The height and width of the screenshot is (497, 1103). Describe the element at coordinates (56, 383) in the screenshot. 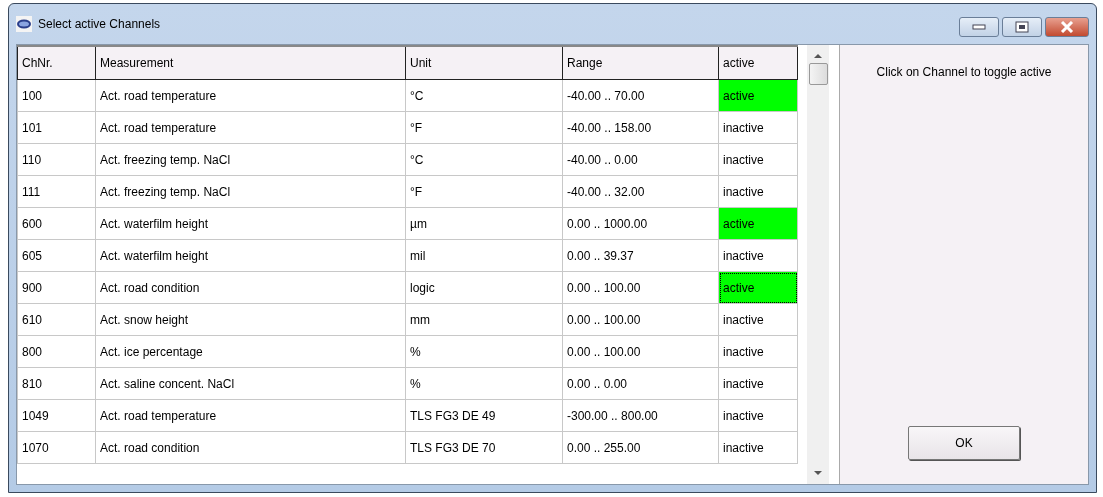

I see `table-cell: 810` at that location.